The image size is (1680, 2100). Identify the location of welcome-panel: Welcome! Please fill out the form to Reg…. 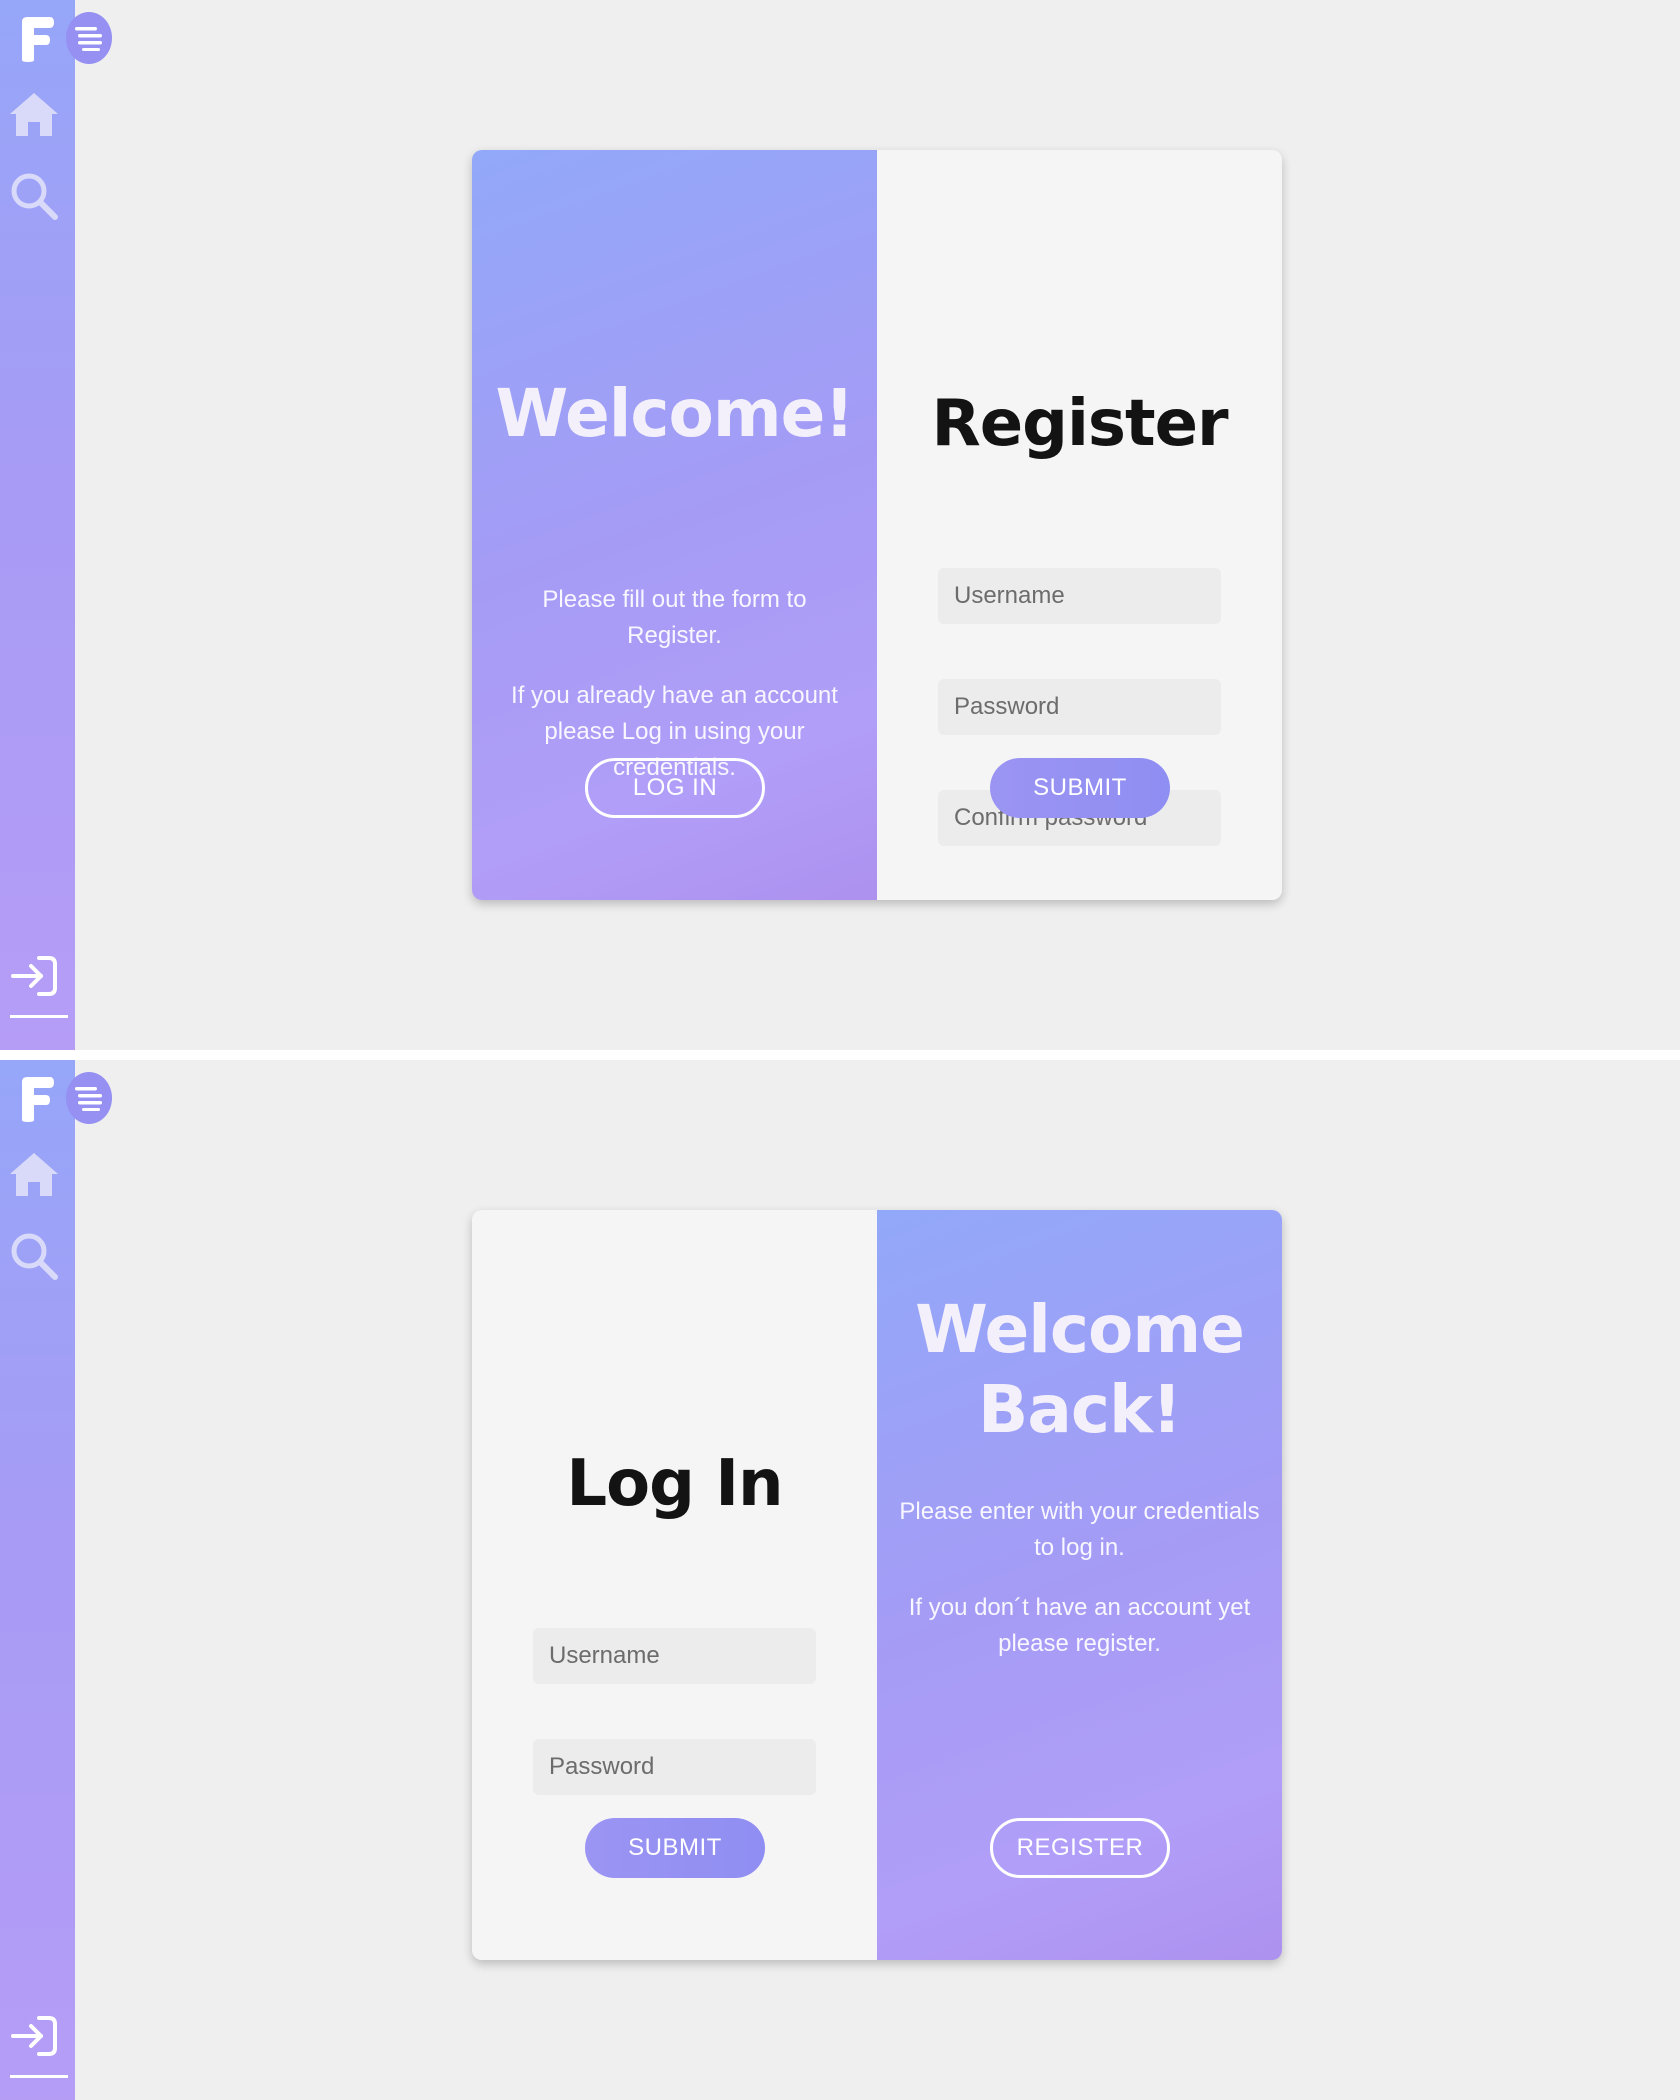
(674, 525).